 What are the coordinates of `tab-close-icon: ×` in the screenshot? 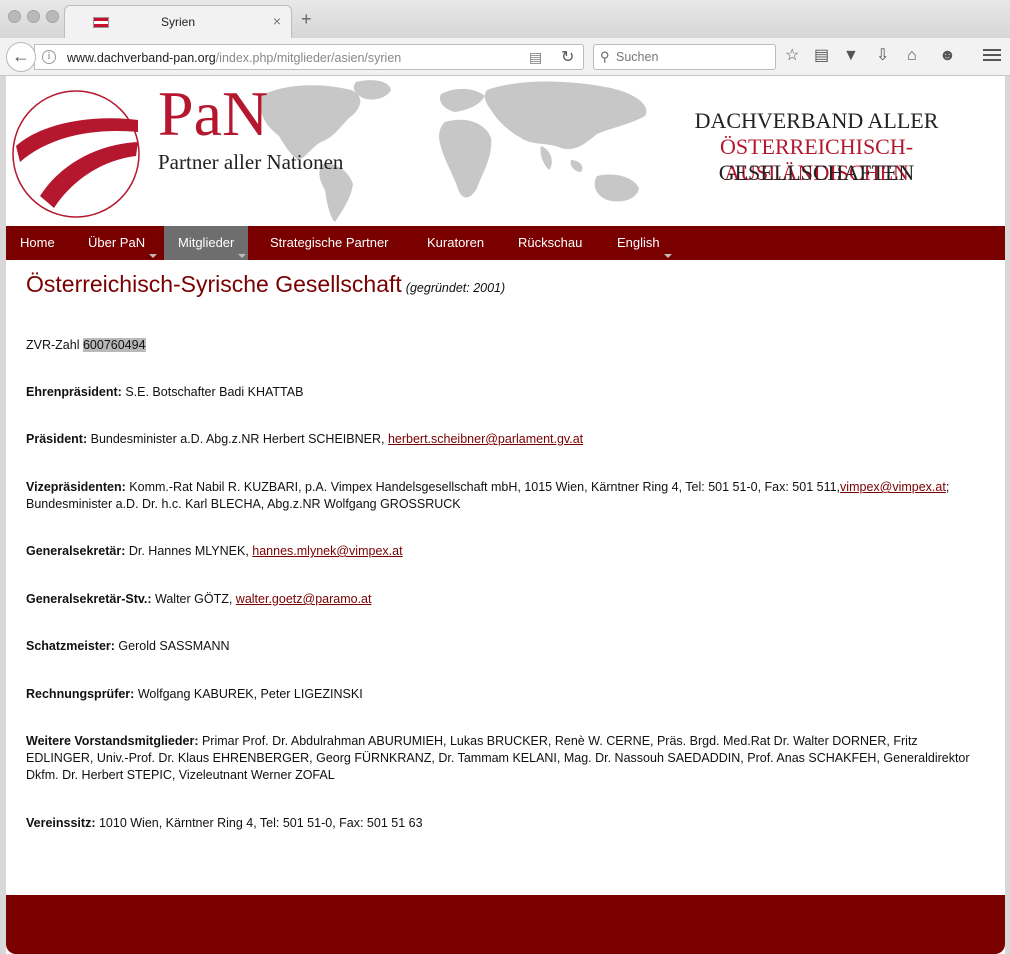 It's located at (277, 21).